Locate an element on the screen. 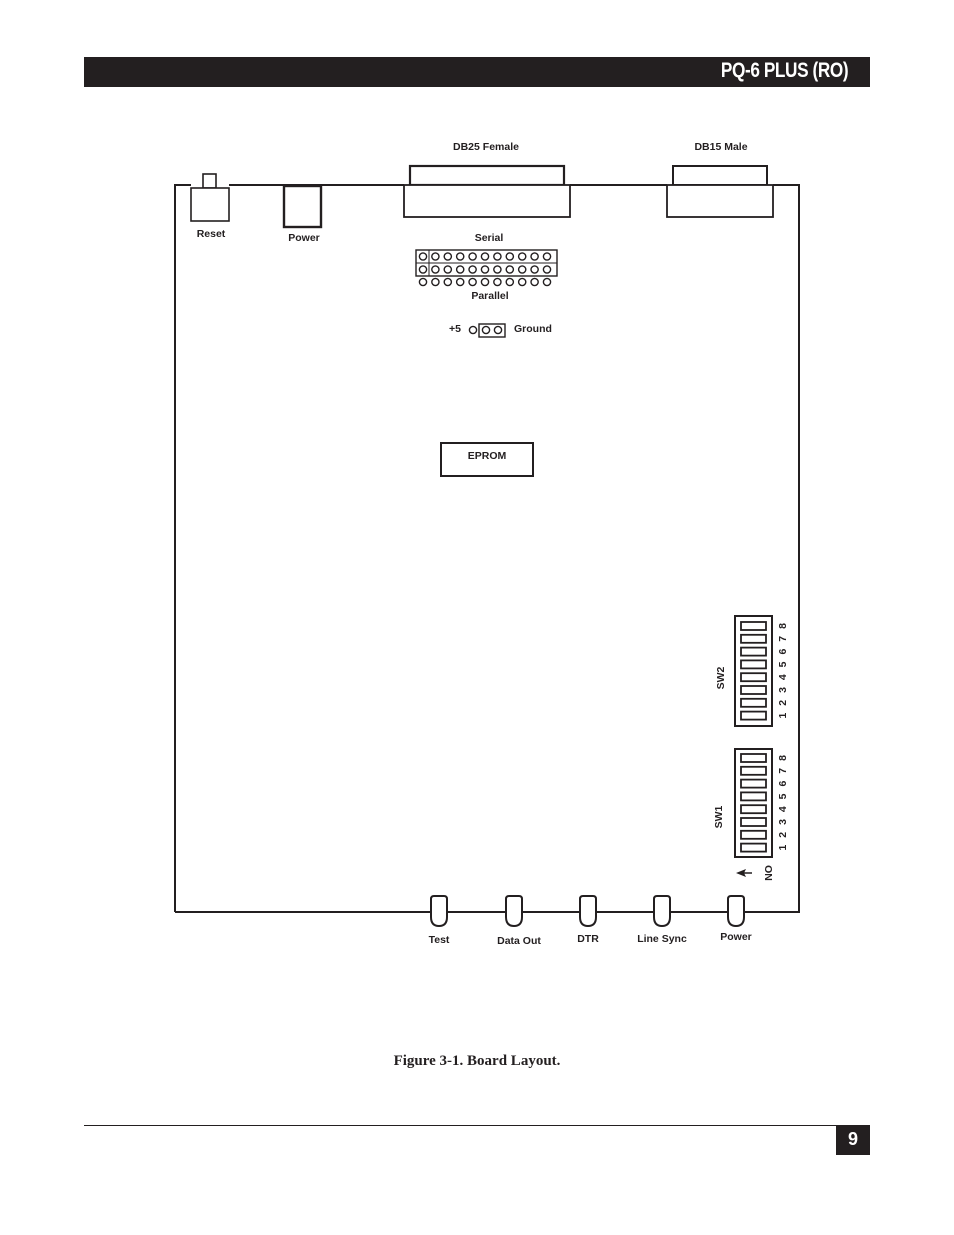 This screenshot has width=954, height=1235. led-line-sync: Line Sync is located at coordinates (662, 920).